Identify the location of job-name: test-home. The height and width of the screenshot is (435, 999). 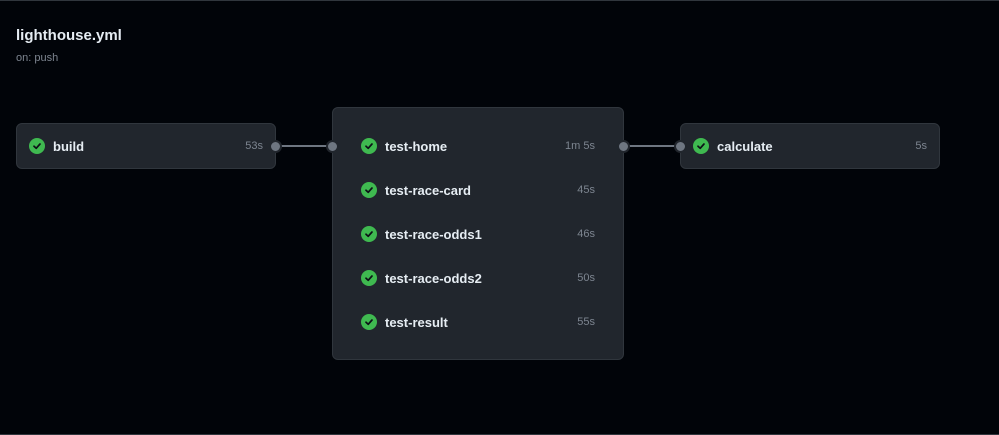
(416, 146).